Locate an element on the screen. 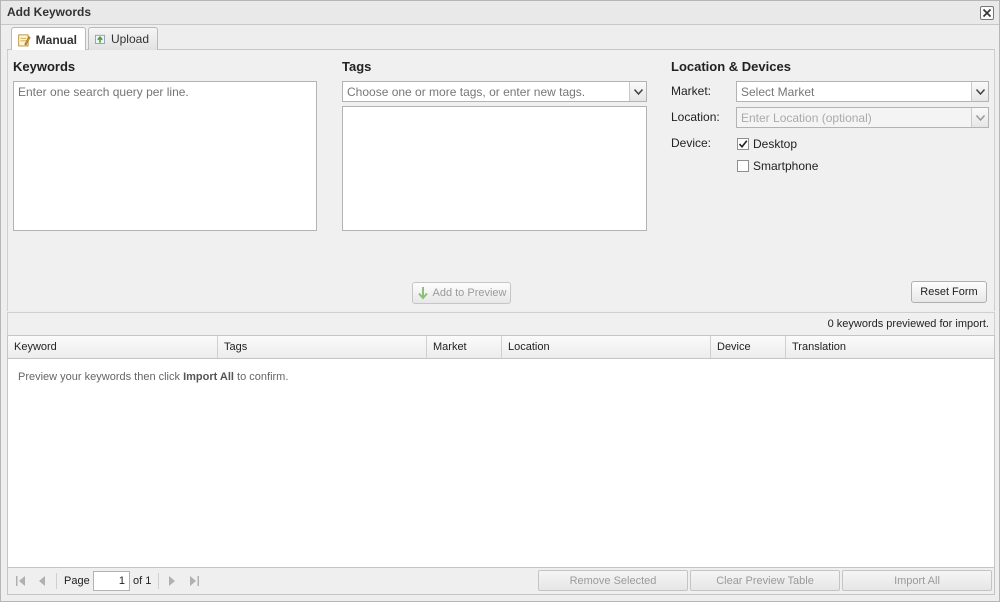 The image size is (1000, 602). tab-upload-label: Upload is located at coordinates (129, 39).